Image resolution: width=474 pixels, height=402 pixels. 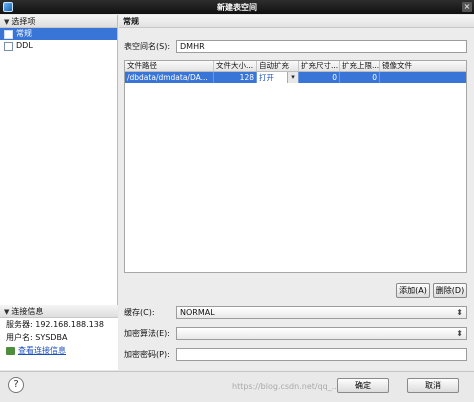 I want to click on cache-value: NORMAL, so click(x=197, y=312).